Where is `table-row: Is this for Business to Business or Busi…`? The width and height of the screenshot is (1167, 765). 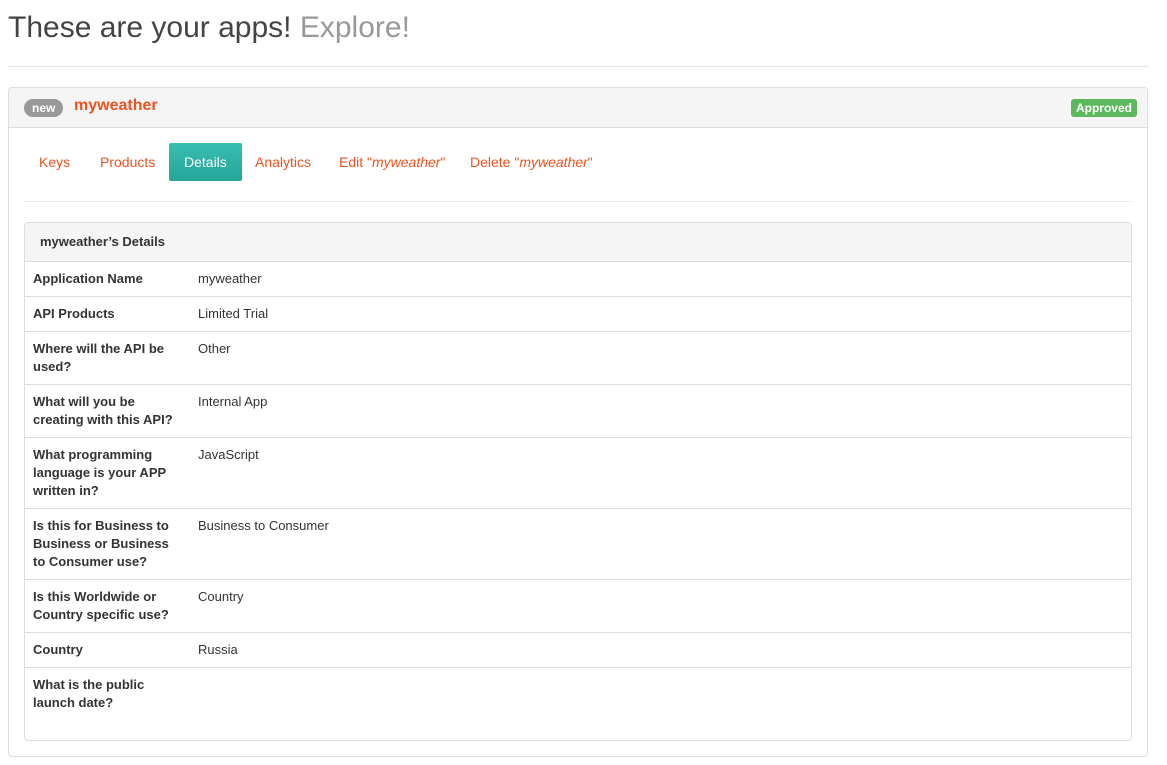
table-row: Is this for Business to Business or Busi… is located at coordinates (578, 544).